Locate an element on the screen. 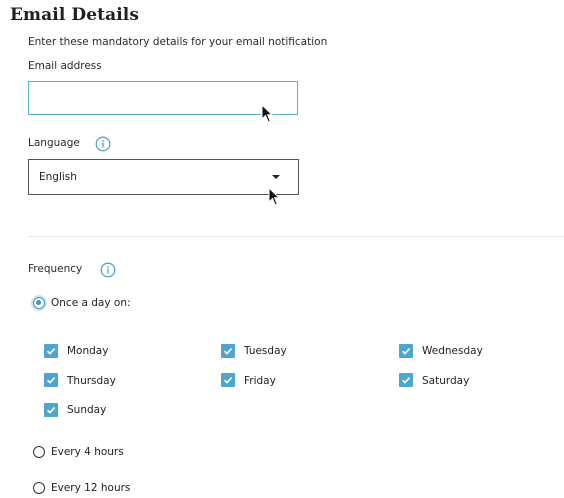  day-label: Thursday is located at coordinates (91, 381).